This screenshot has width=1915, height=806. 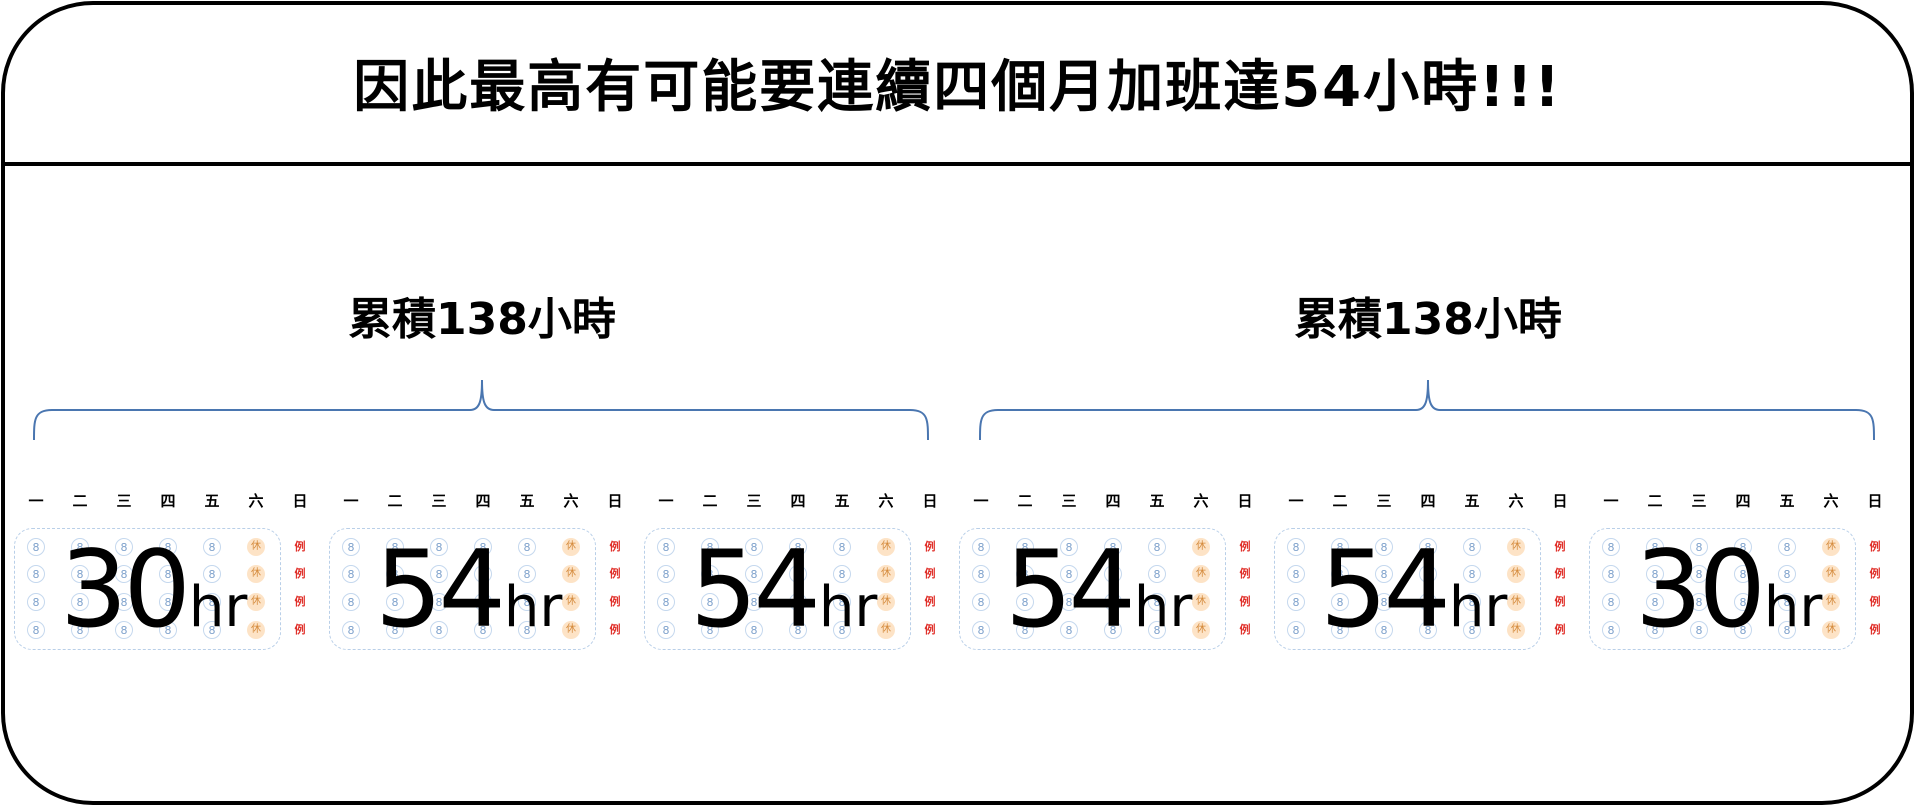 I want to click on month-hours: 30hr, so click(x=153, y=590).